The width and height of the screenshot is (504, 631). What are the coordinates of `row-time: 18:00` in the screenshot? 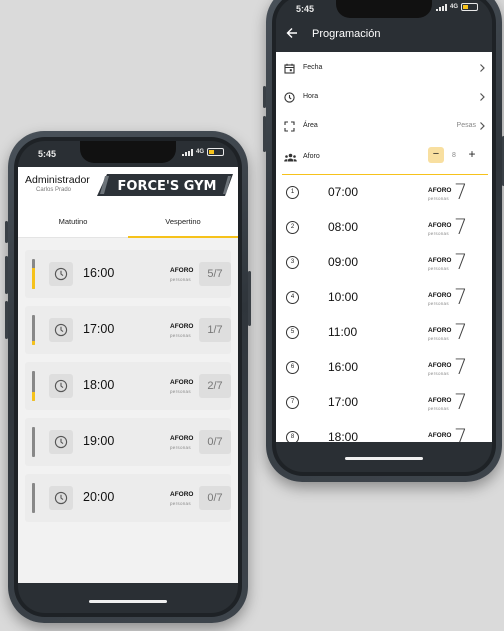 It's located at (343, 436).